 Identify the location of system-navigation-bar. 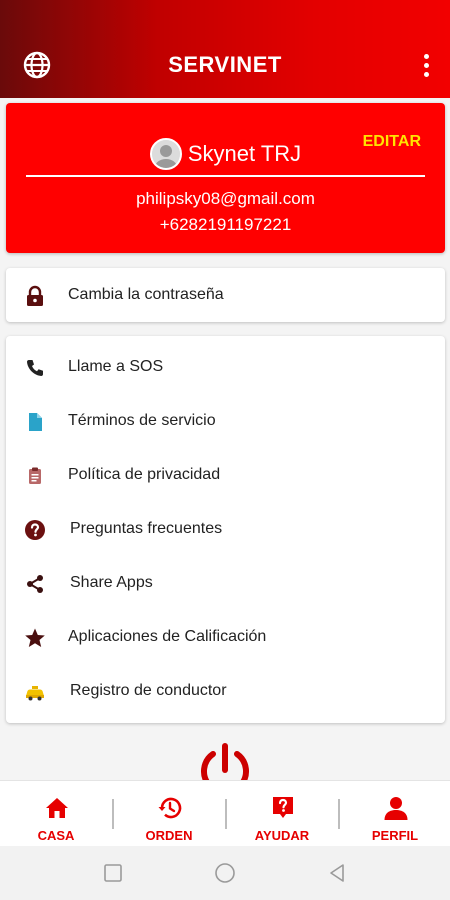
(225, 873).